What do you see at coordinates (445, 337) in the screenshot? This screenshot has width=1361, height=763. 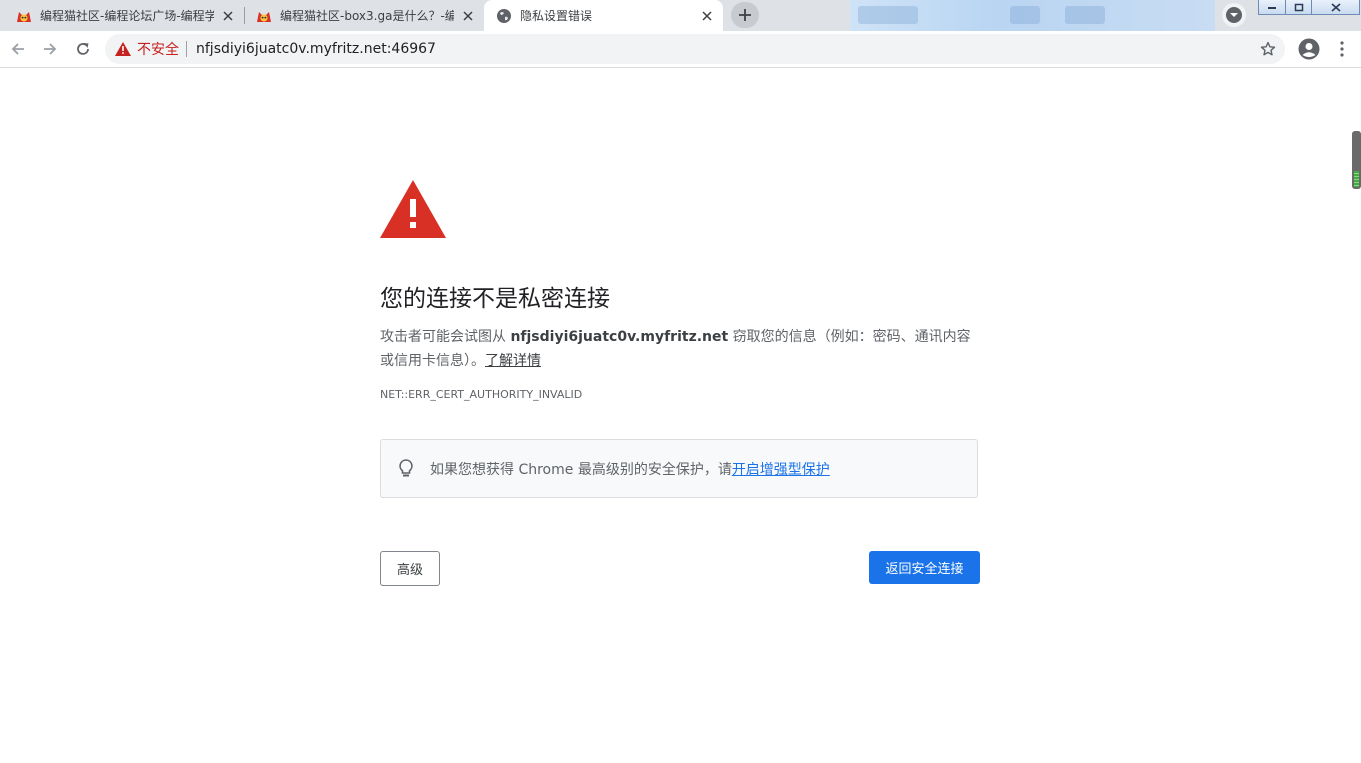 I see `desc-prefix: 攻击者可能会试图从` at bounding box center [445, 337].